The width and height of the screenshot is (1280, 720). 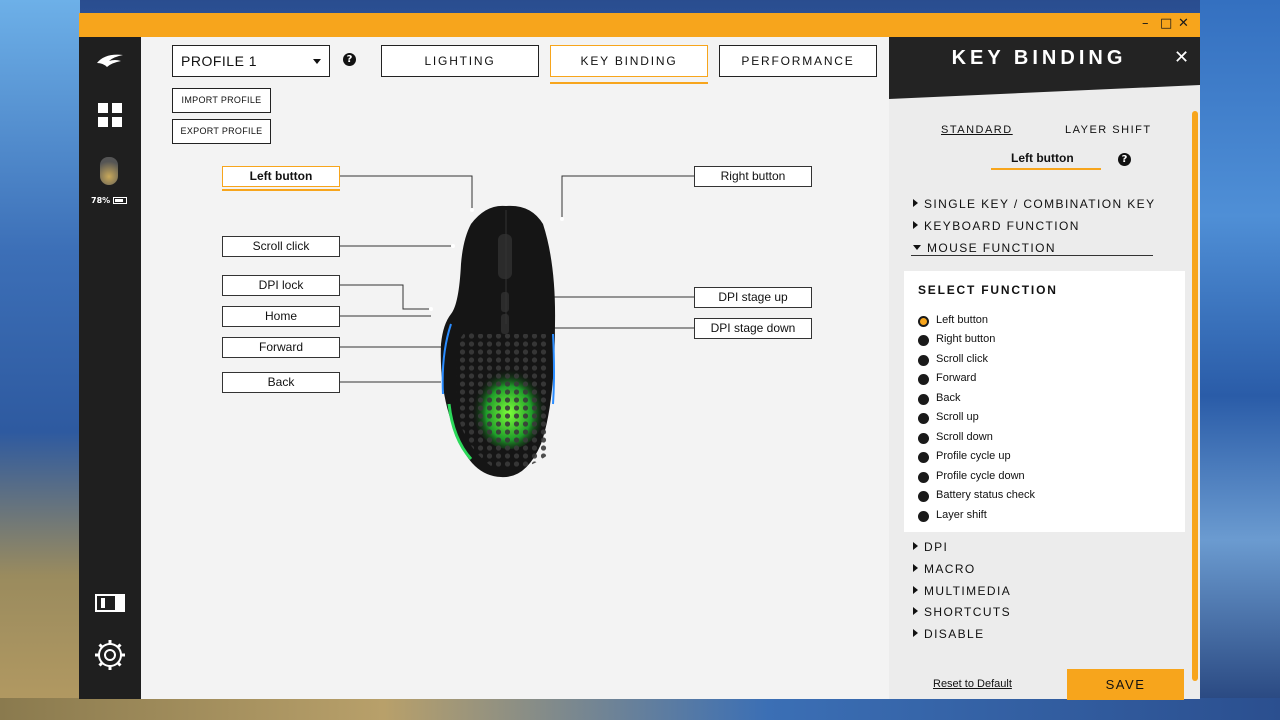 I want to click on battery-icon, so click(x=120, y=200).